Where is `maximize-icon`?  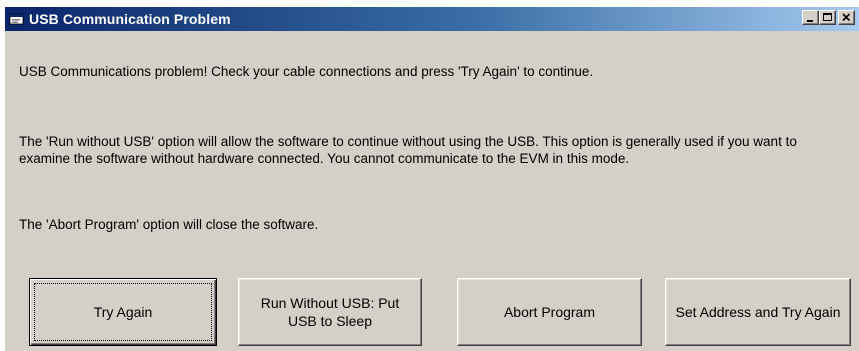
maximize-icon is located at coordinates (827, 17).